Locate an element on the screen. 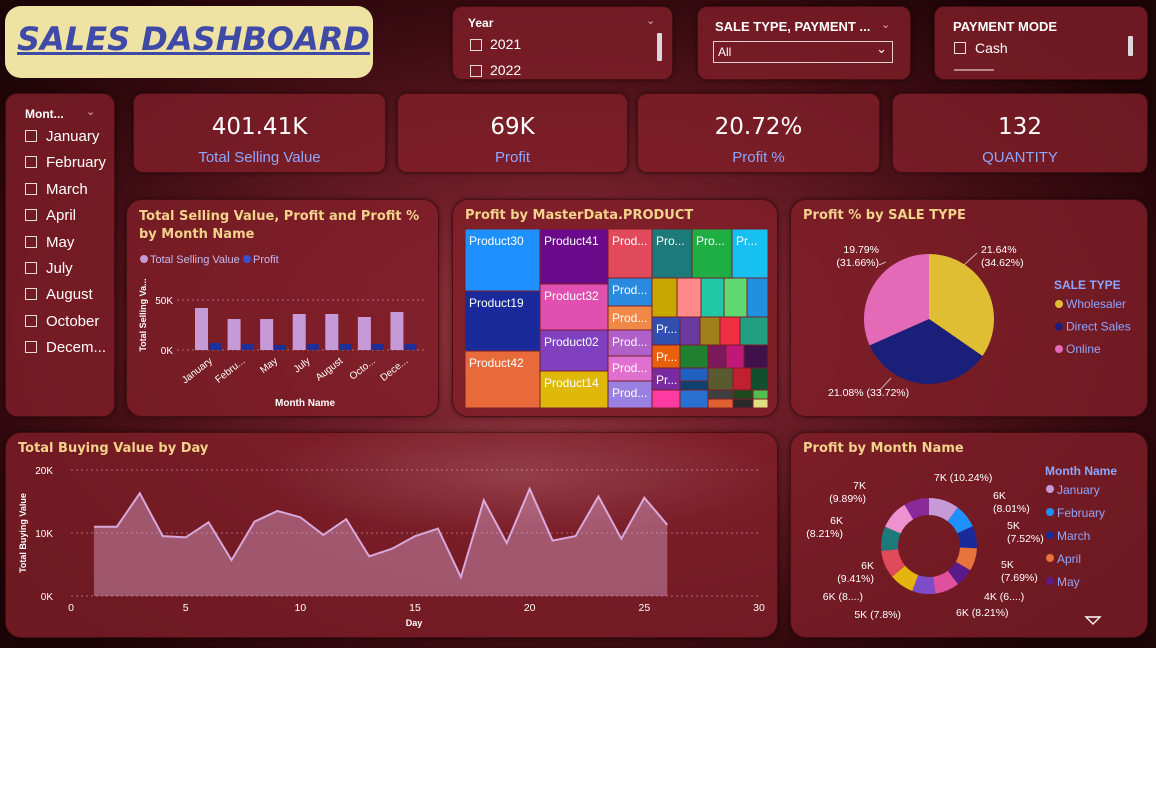 The width and height of the screenshot is (1156, 797). payment-checkbox-cash is located at coordinates (960, 48).